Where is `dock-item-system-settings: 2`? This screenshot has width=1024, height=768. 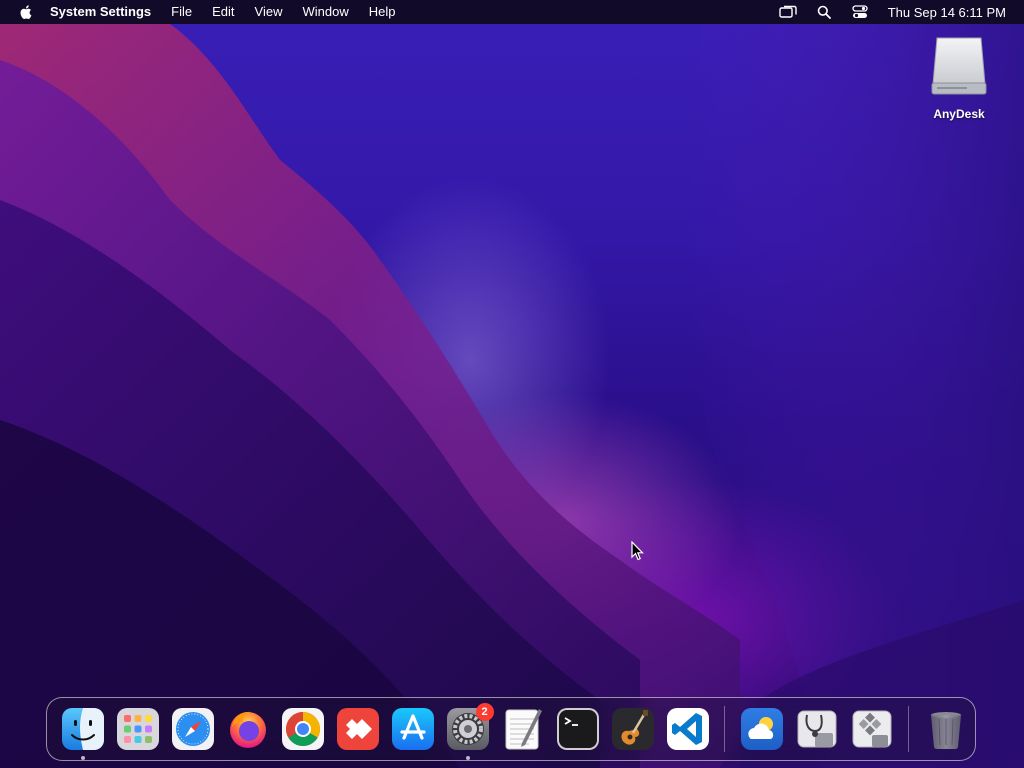 dock-item-system-settings: 2 is located at coordinates (470, 731).